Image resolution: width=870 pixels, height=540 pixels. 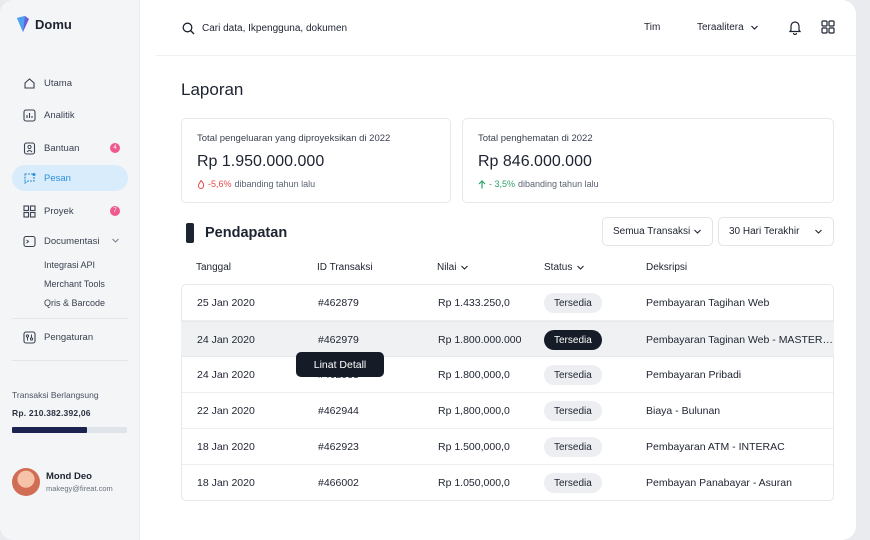 What do you see at coordinates (70, 148) in the screenshot?
I see `sidebar-item-bantuan: Bantuan 4` at bounding box center [70, 148].